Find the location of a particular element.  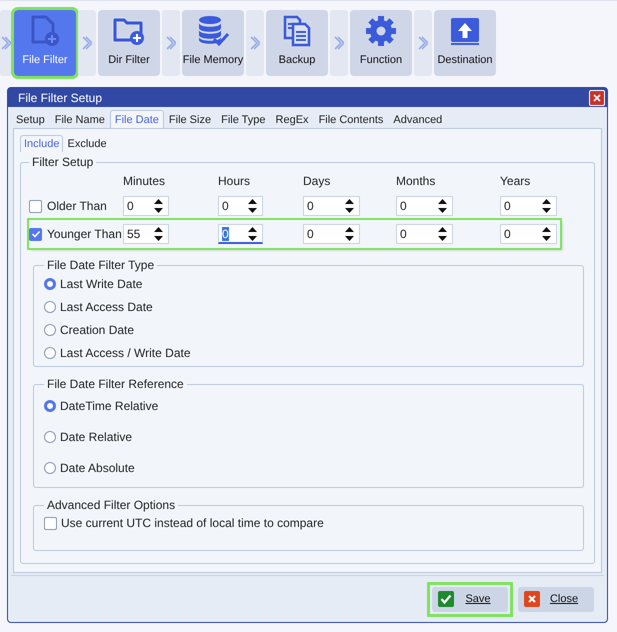

step-button: File Filter is located at coordinates (45, 43).